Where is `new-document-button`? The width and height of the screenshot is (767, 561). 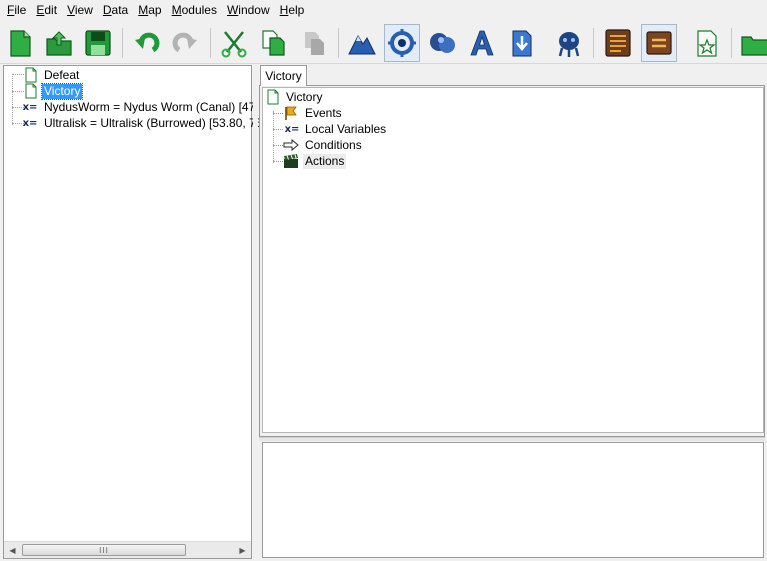 new-document-button is located at coordinates (20, 43).